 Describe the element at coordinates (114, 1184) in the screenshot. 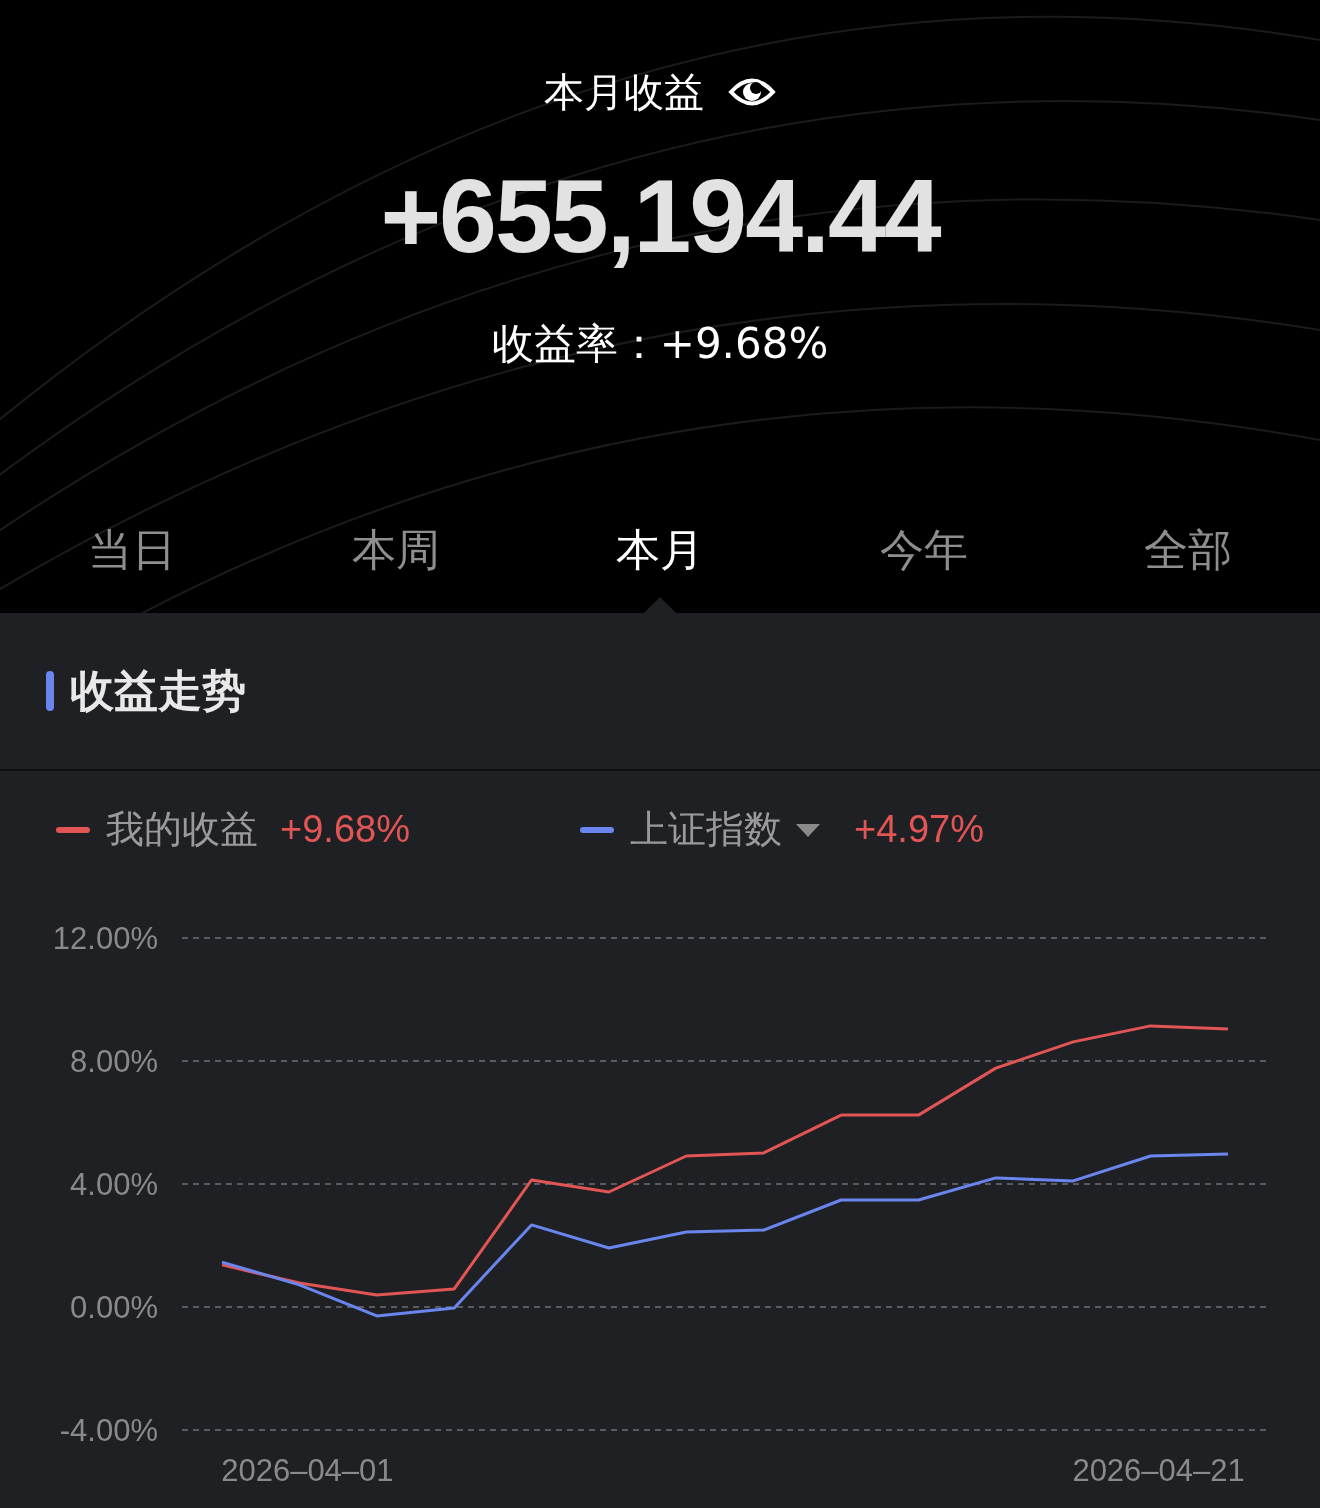

I see `y-axis-label: 4.00%` at that location.